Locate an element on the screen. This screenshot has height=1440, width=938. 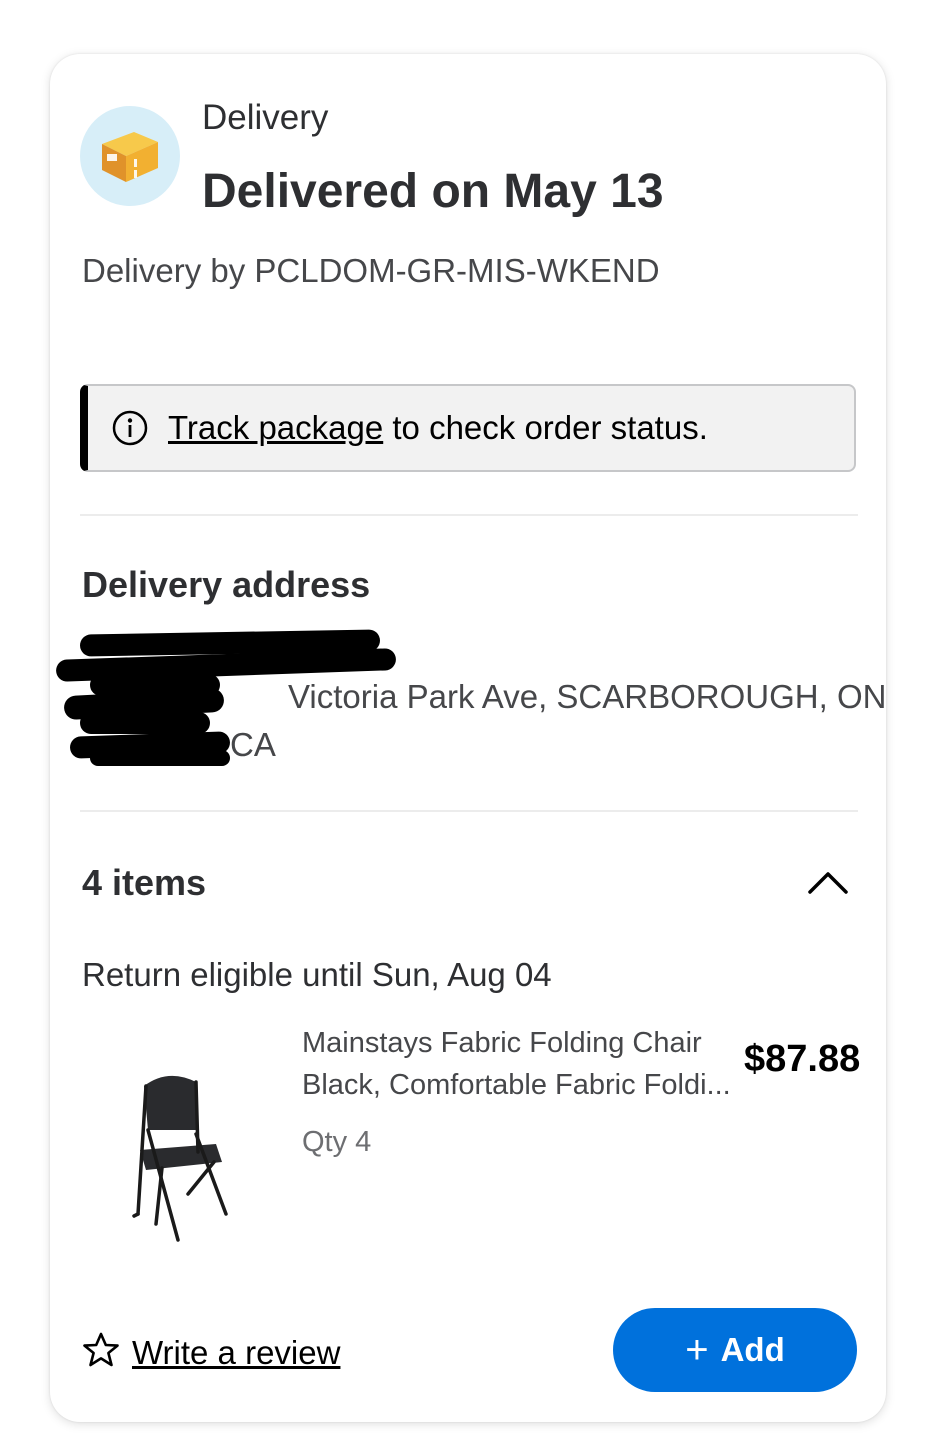
alert-text: Track package to check order status. is located at coordinates (438, 428).